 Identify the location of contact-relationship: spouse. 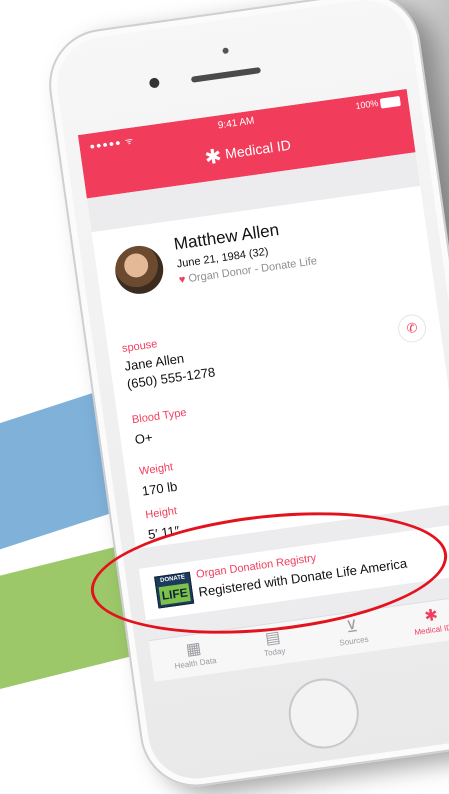
(140, 346).